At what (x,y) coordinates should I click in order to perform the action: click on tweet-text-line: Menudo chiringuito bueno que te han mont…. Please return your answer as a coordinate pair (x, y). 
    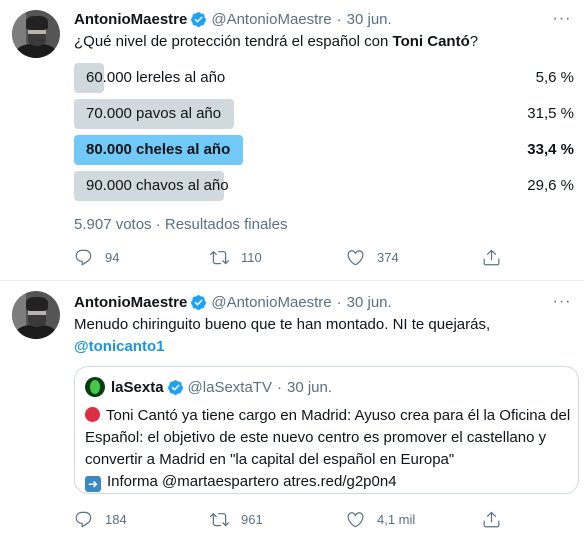
    Looking at the image, I should click on (282, 324).